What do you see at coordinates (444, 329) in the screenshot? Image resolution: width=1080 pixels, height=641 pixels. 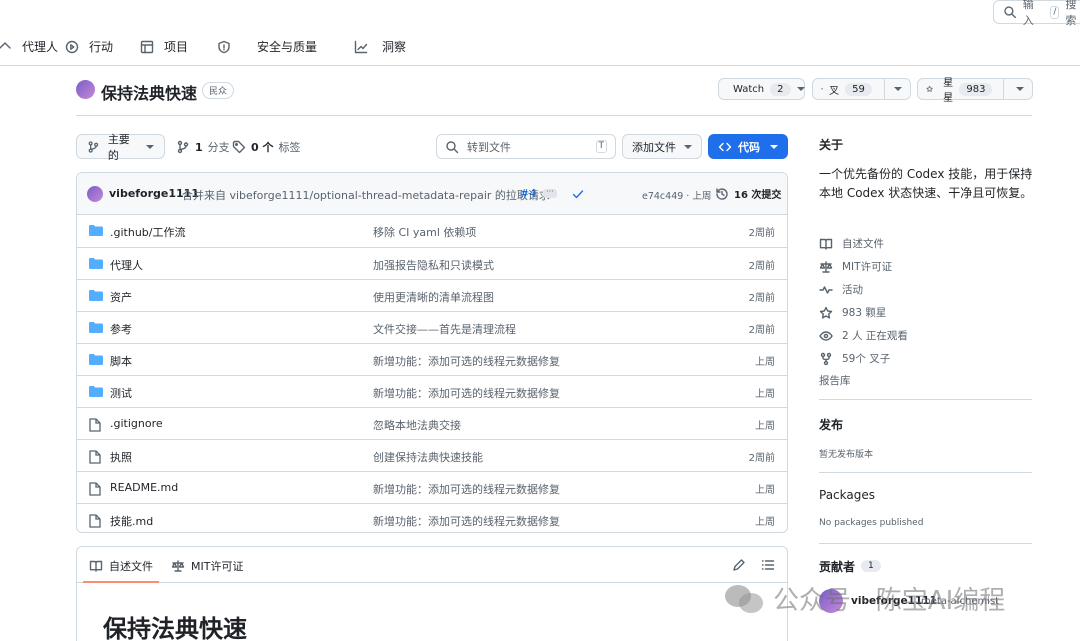 I see `file-commit-message: 文件交接——首先是清理流程` at bounding box center [444, 329].